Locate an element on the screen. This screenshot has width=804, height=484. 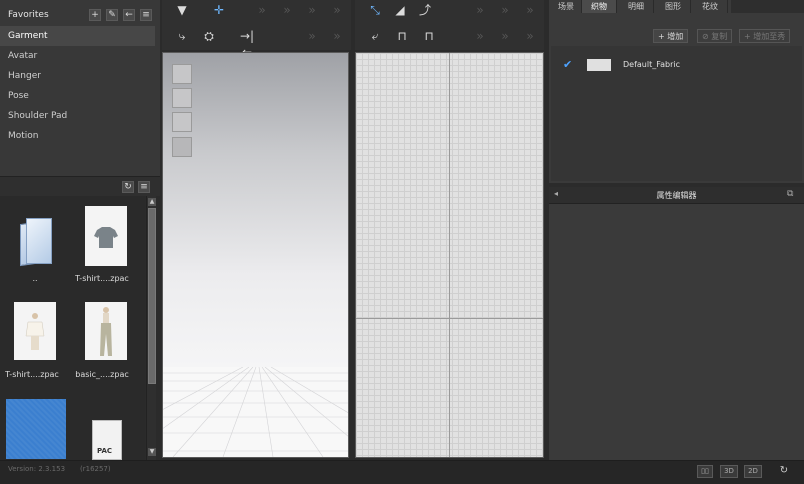
copy-fabric-button: ⊘ 复制 is located at coordinates (715, 36).